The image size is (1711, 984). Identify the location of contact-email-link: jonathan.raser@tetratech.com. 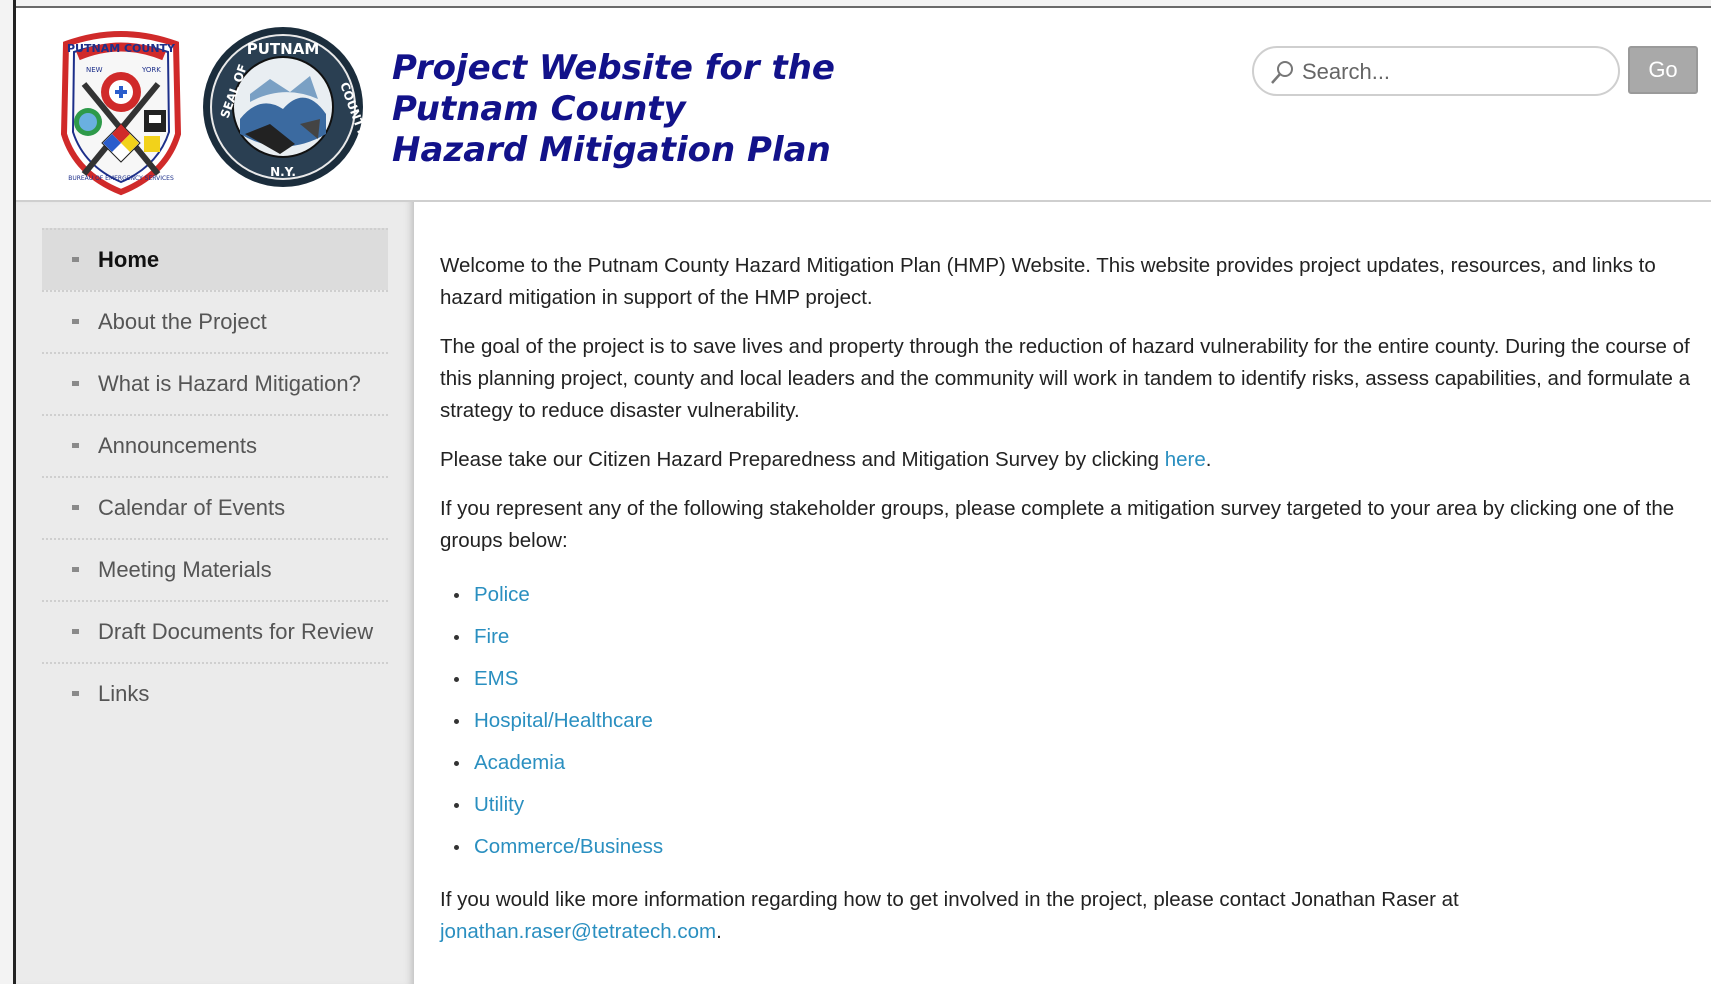
(578, 931).